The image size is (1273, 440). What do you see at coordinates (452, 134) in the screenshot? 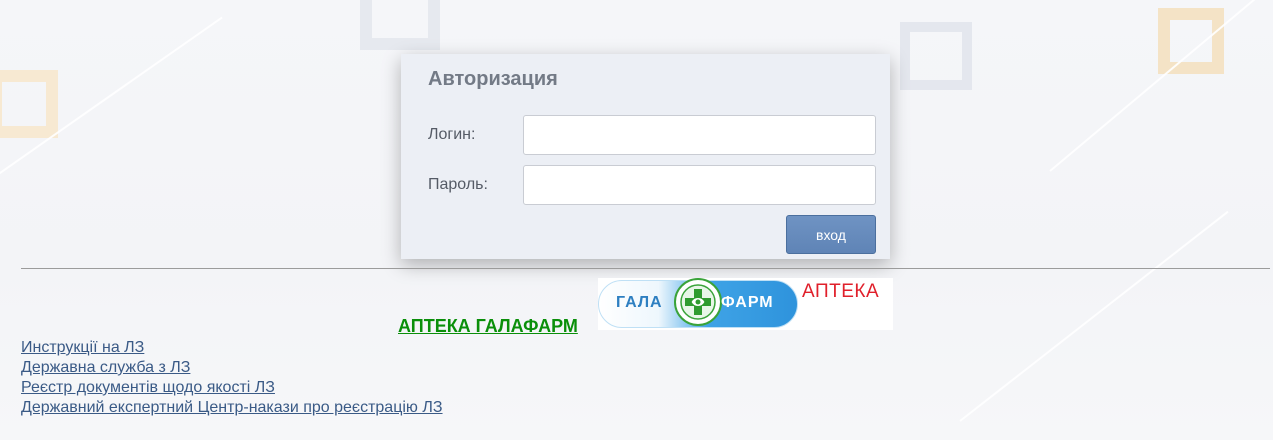
I see `login-label: Логин:` at bounding box center [452, 134].